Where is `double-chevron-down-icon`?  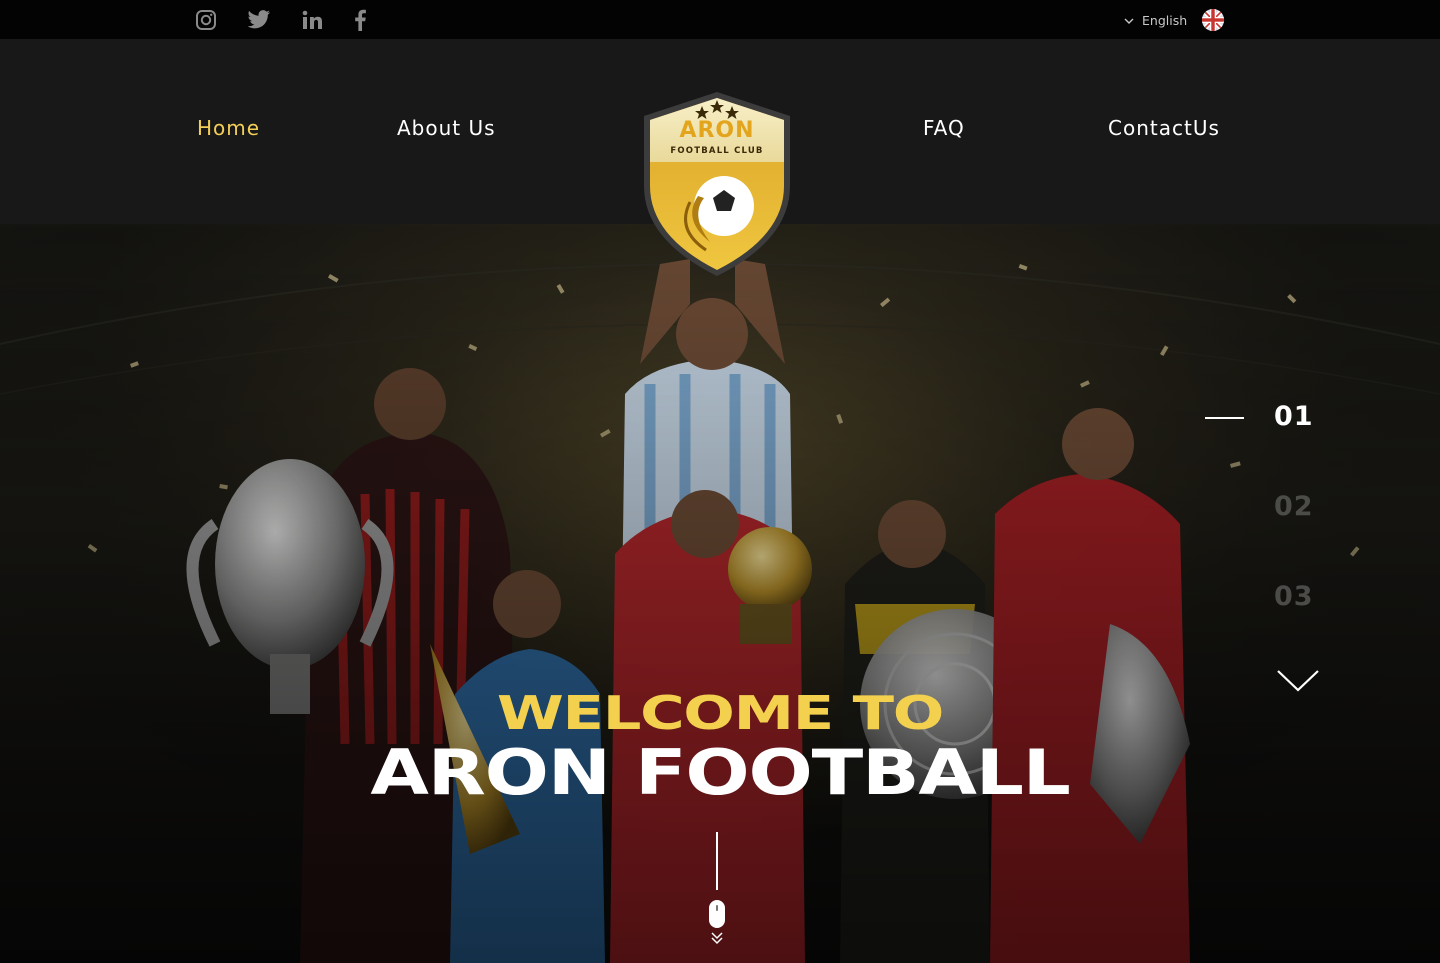 double-chevron-down-icon is located at coordinates (717, 939).